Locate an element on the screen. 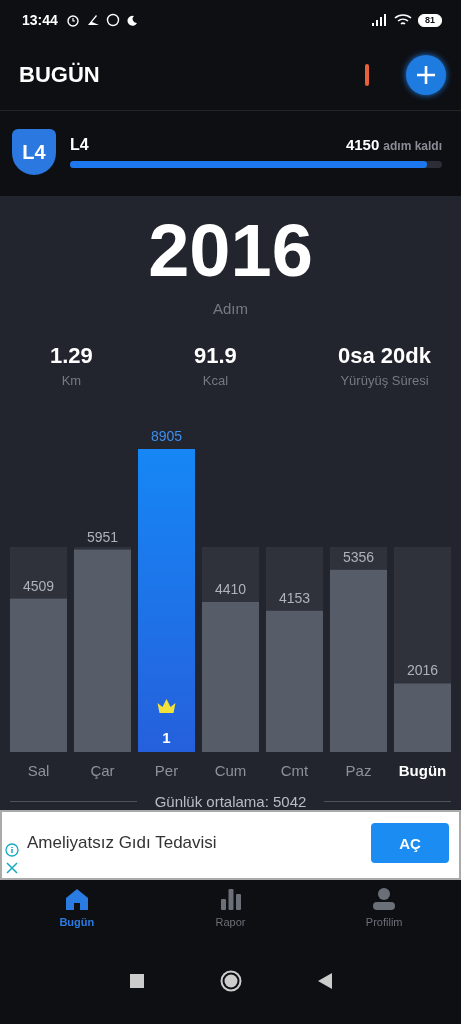 The height and width of the screenshot is (1024, 461). add-button is located at coordinates (426, 75).